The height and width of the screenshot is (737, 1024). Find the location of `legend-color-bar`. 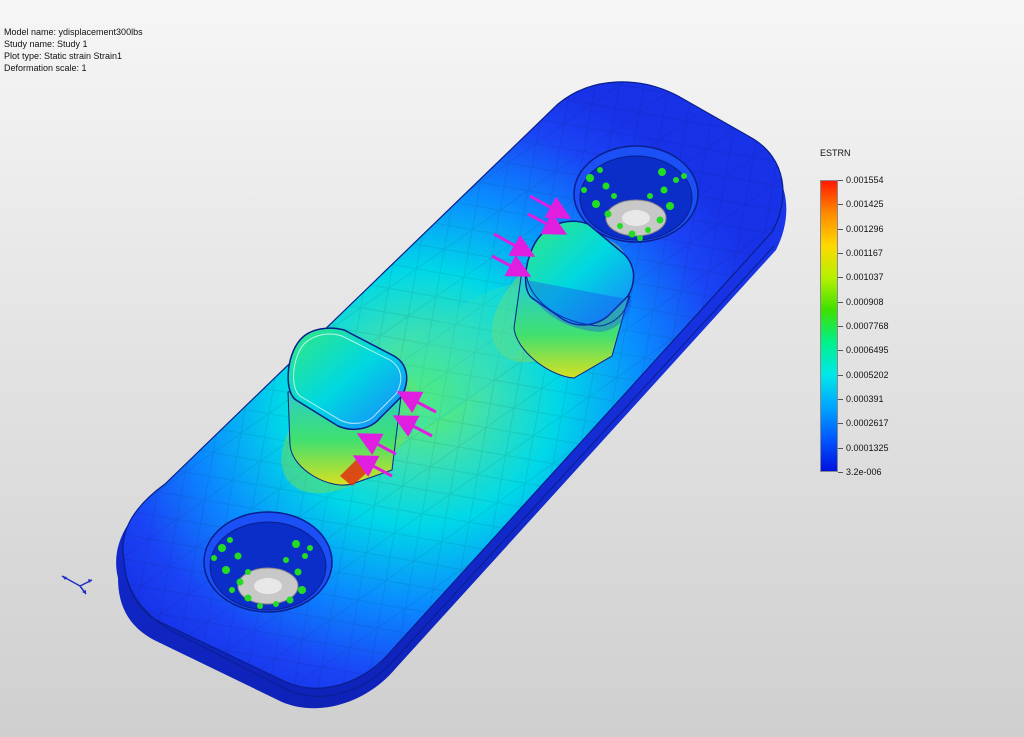

legend-color-bar is located at coordinates (829, 326).